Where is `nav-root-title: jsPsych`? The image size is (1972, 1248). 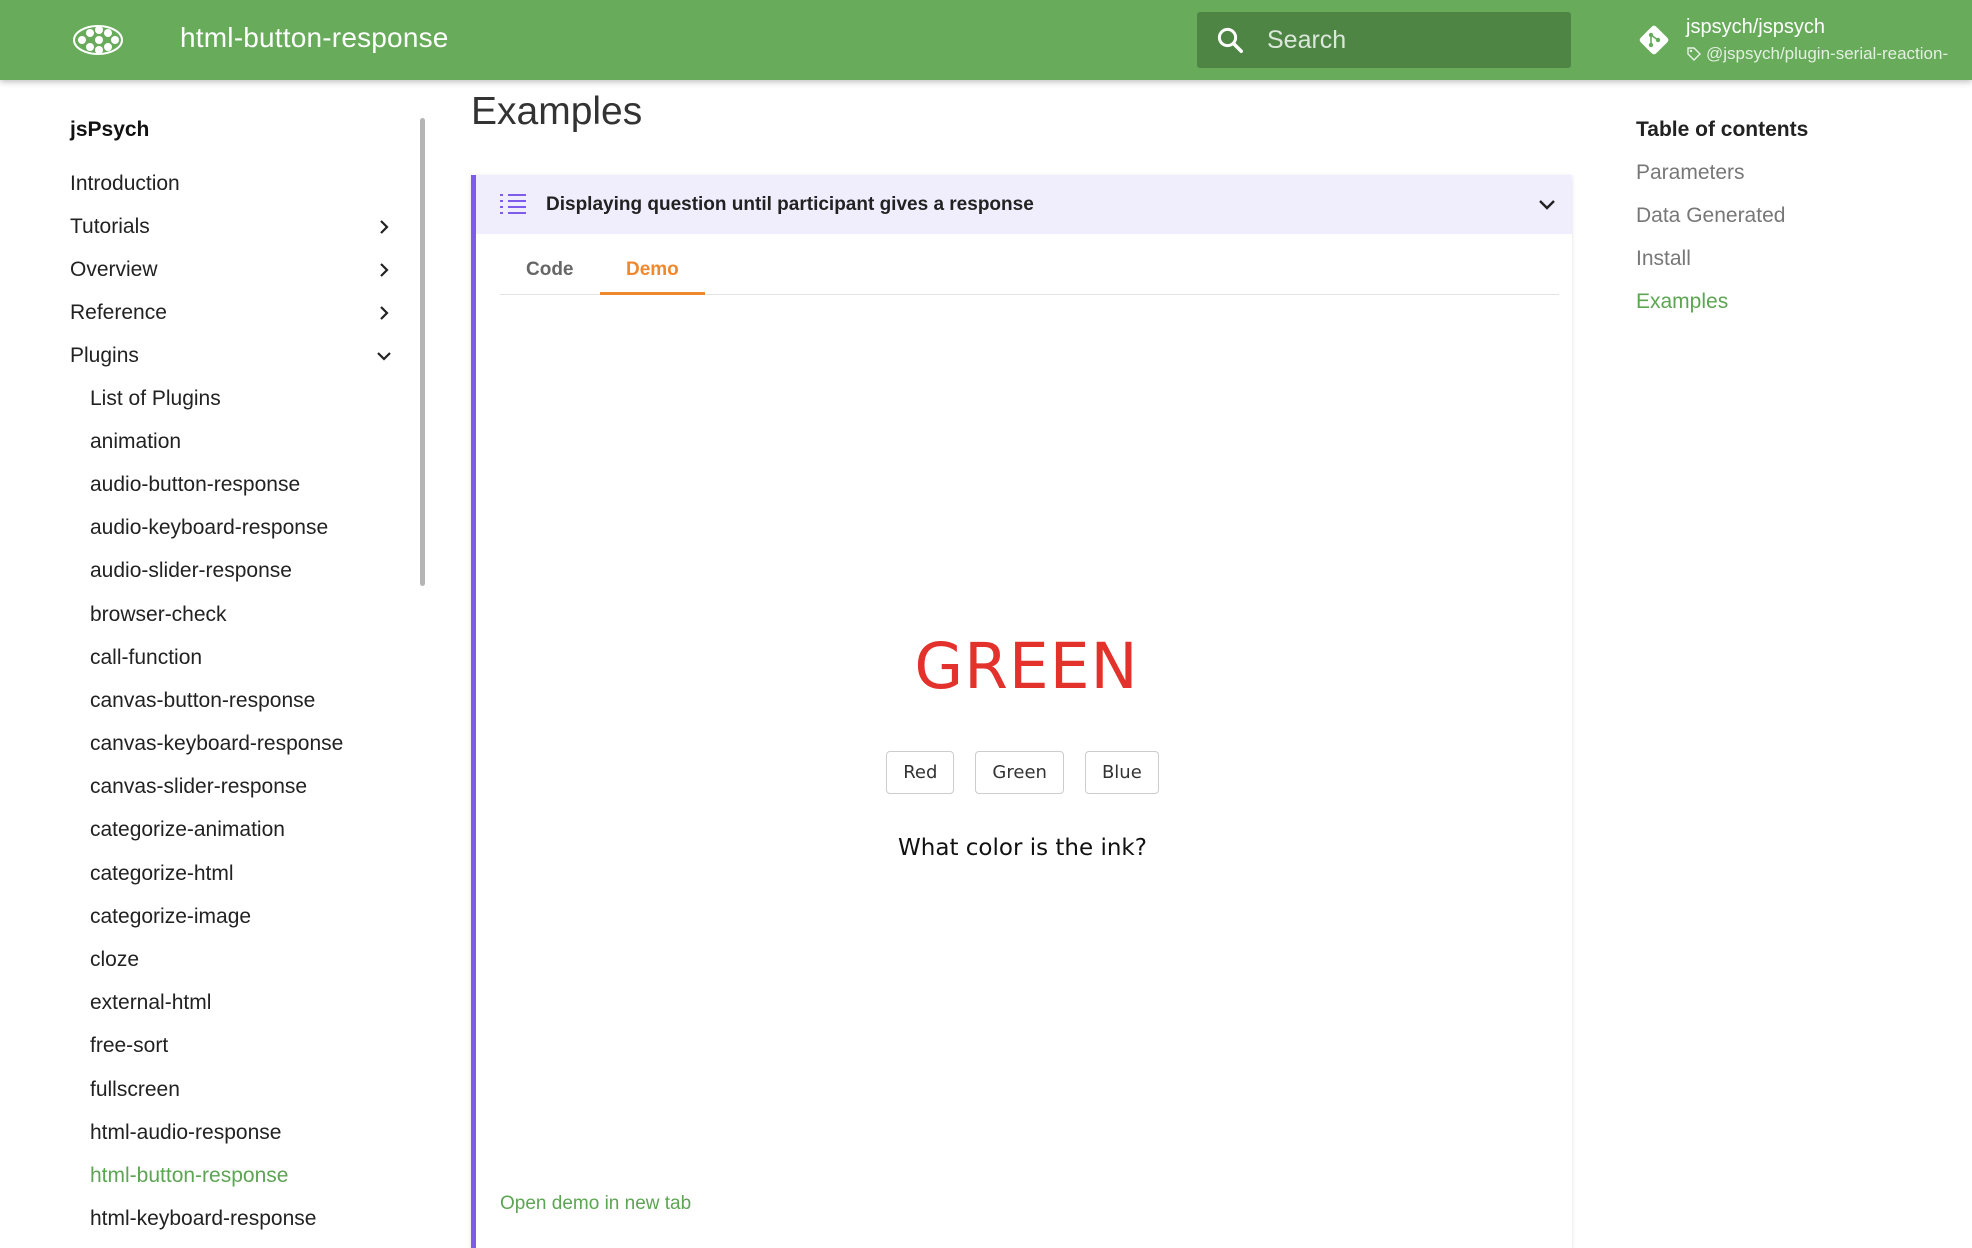 nav-root-title: jsPsych is located at coordinates (109, 130).